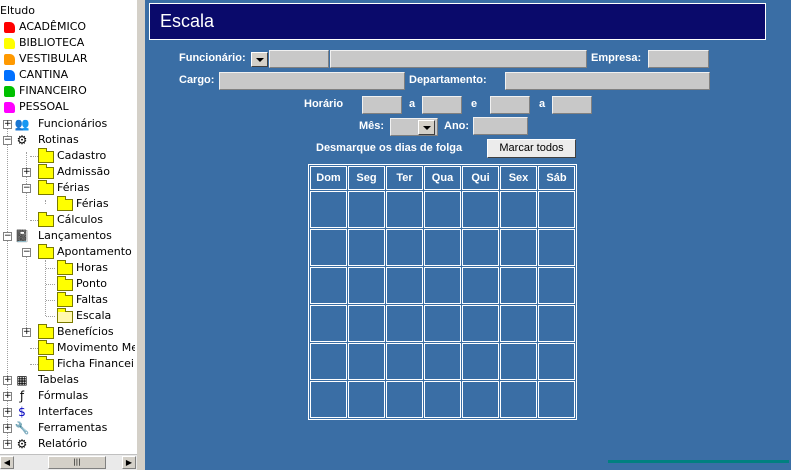  Describe the element at coordinates (67, 75) in the screenshot. I see `module-cantina: CANTINA` at that location.